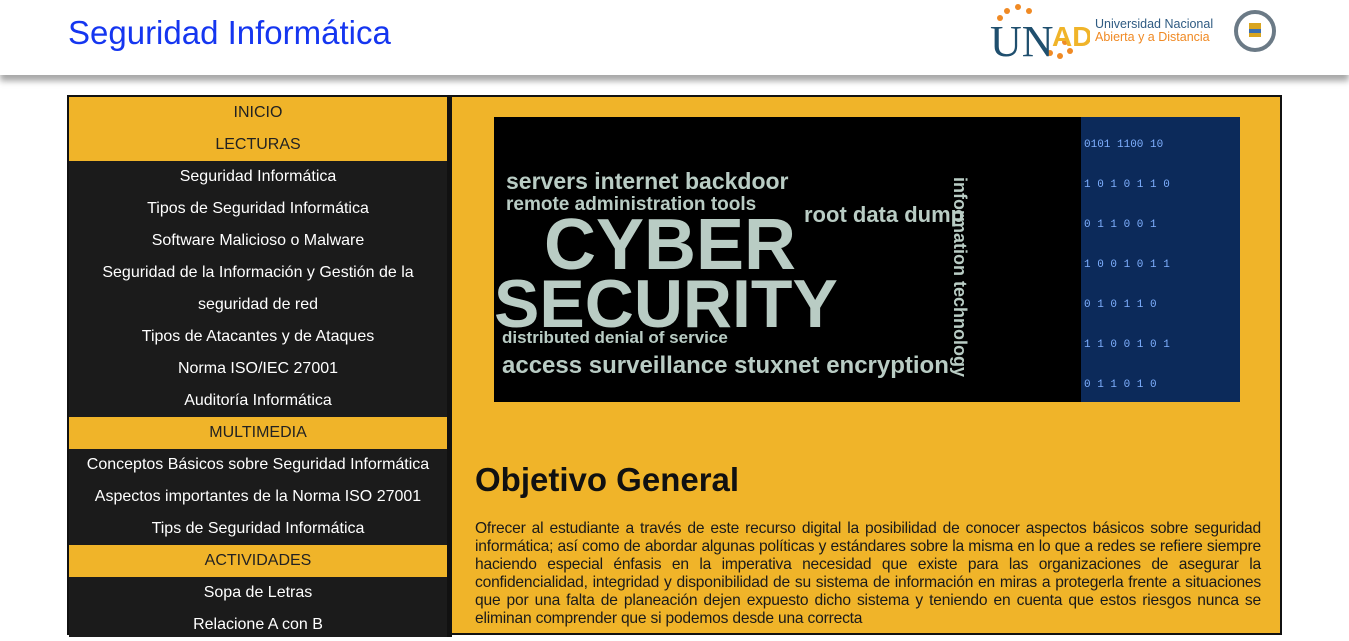 The height and width of the screenshot is (641, 1349). Describe the element at coordinates (258, 305) in the screenshot. I see `sidebar-item: seguridad de red` at that location.